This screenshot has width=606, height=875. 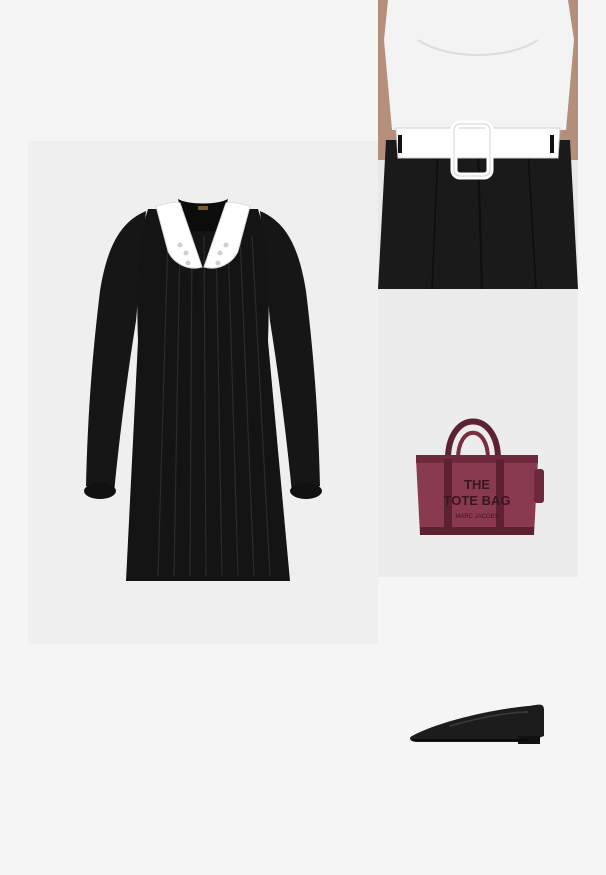 I want to click on tote-bag-product-image: THE TOTE BAG MARC JACOBS, so click(x=478, y=433).